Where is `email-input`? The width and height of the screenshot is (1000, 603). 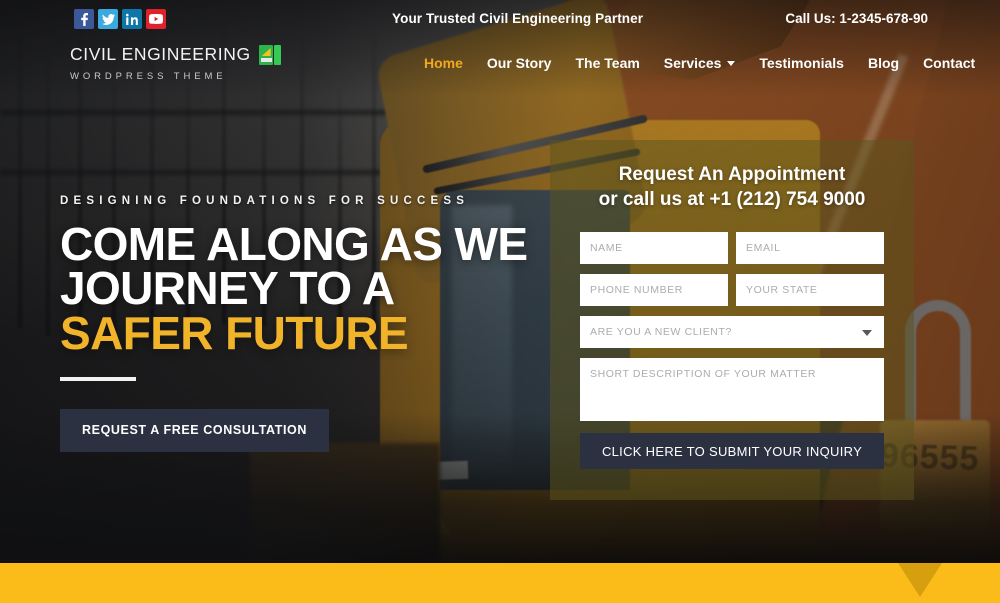
email-input is located at coordinates (810, 248).